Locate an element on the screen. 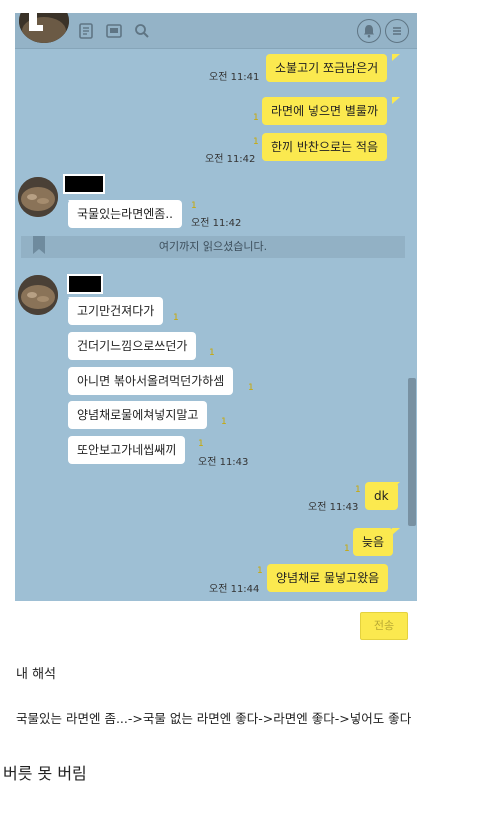 This screenshot has height=813, width=484. box-icon is located at coordinates (114, 31).